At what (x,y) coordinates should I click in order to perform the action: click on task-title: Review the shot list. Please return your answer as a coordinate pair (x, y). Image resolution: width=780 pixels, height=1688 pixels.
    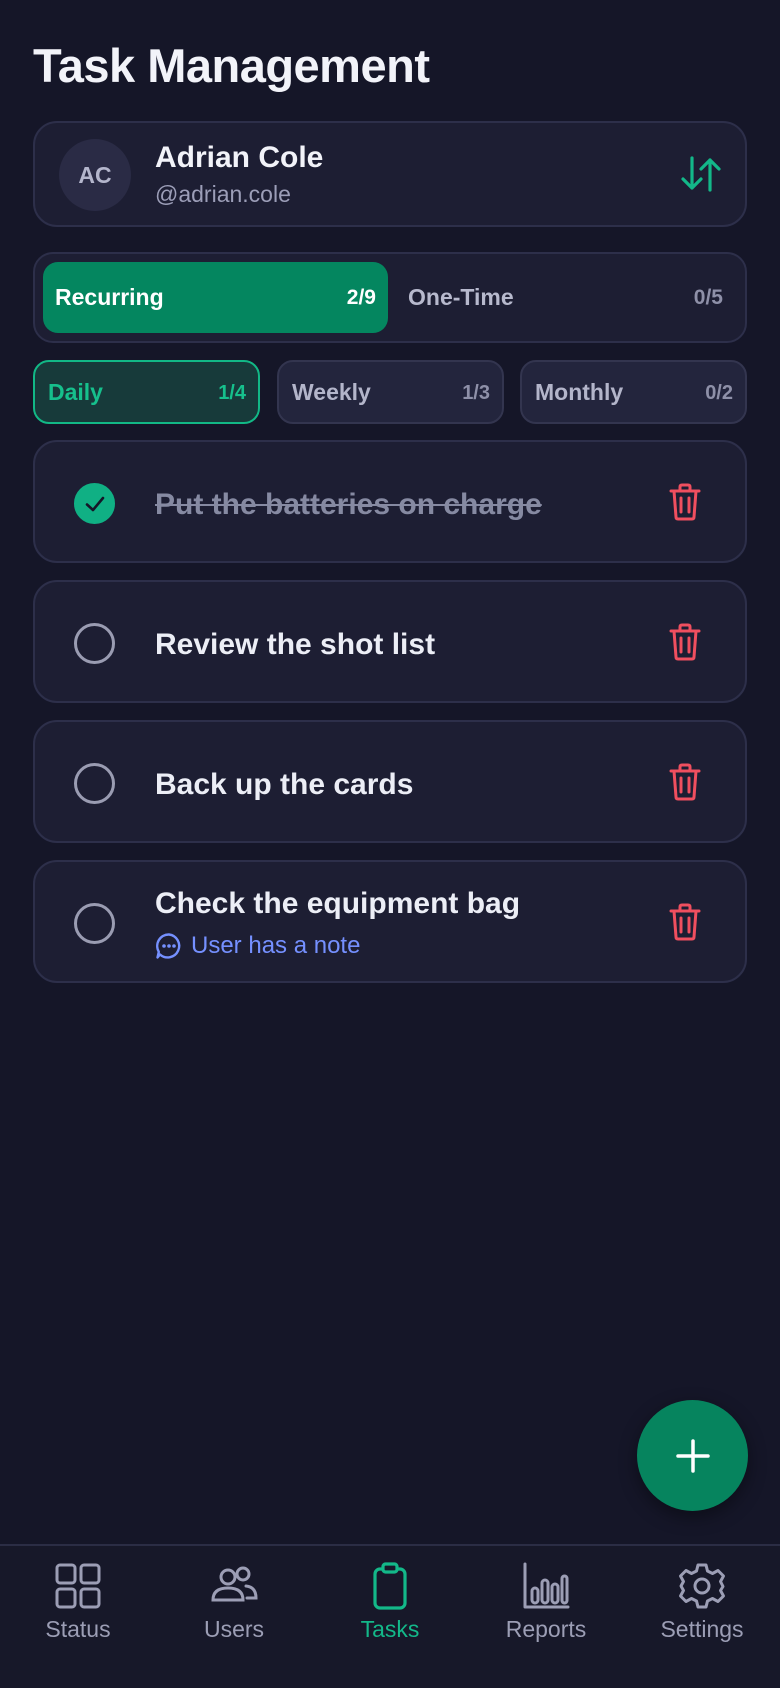
    Looking at the image, I should click on (295, 644).